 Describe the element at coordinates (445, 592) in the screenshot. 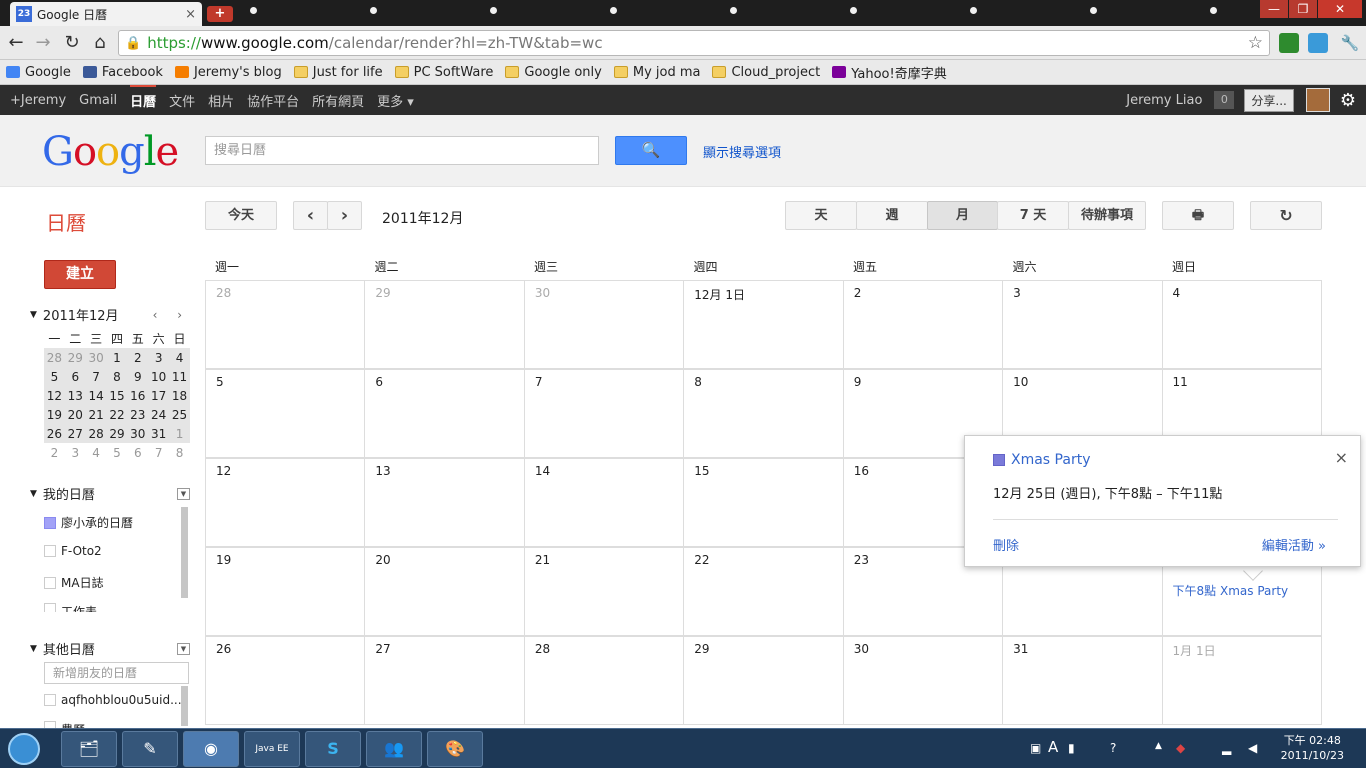

I see `day-cell: 20` at that location.